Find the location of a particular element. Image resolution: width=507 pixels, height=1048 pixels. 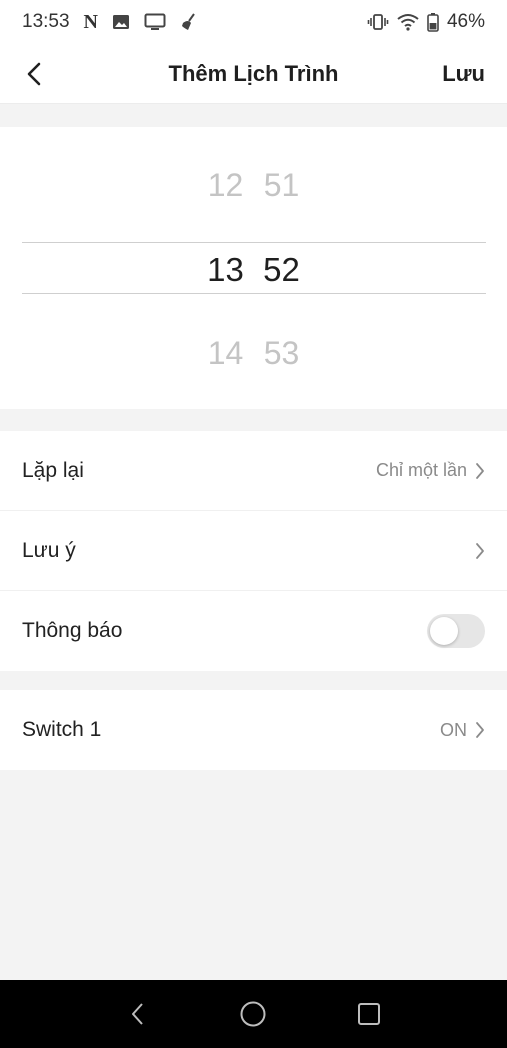

page-title: Thêm Lịch Trình is located at coordinates (253, 73).